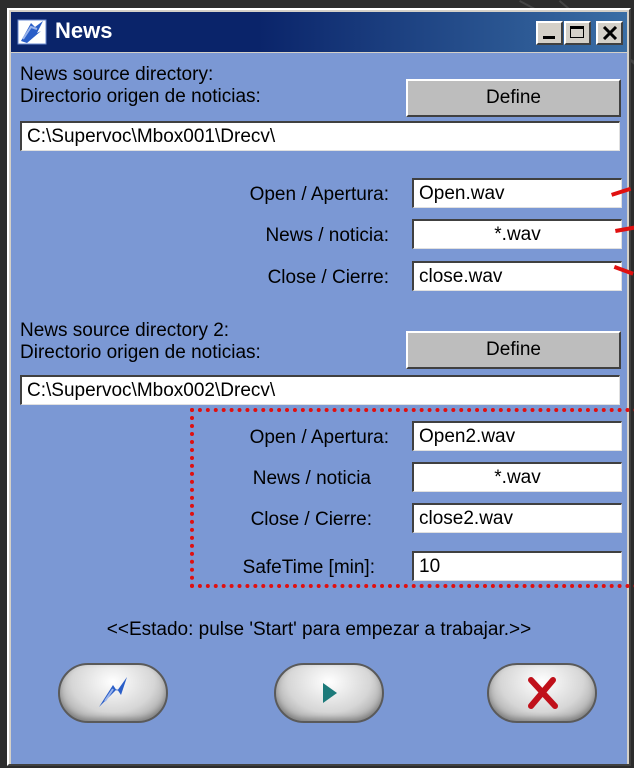 The height and width of the screenshot is (768, 634). I want to click on source1-open-input: Open.wav, so click(517, 193).